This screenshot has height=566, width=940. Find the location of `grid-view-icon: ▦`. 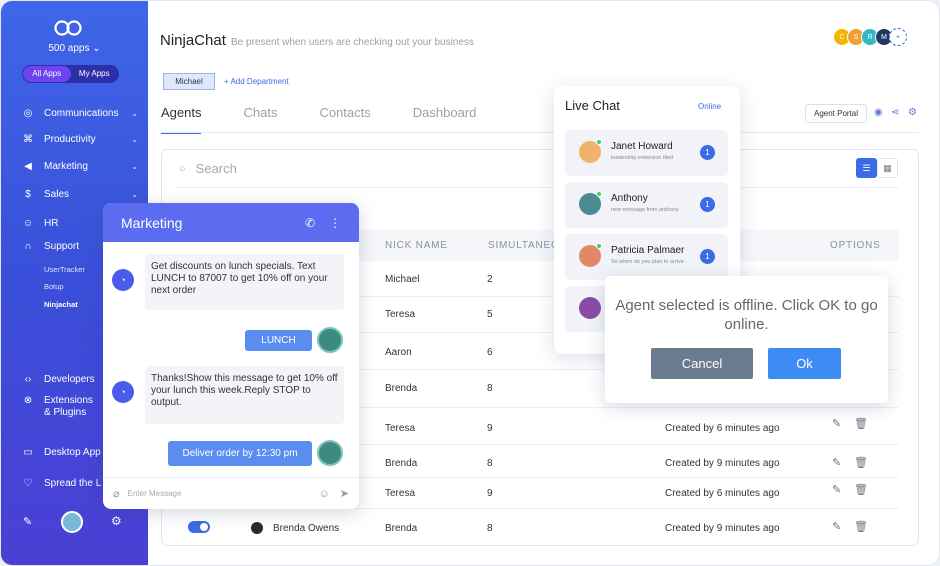

grid-view-icon: ▦ is located at coordinates (887, 168).